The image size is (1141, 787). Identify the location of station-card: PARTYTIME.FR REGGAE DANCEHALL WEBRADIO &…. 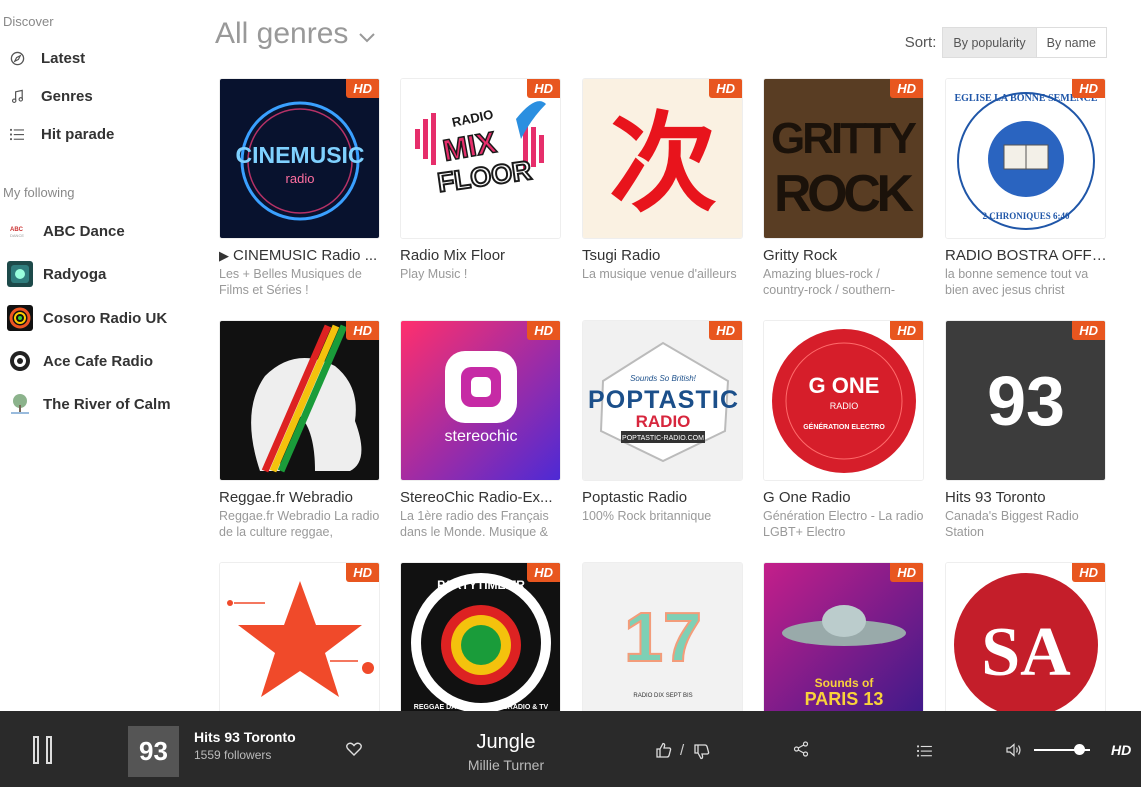
(481, 636).